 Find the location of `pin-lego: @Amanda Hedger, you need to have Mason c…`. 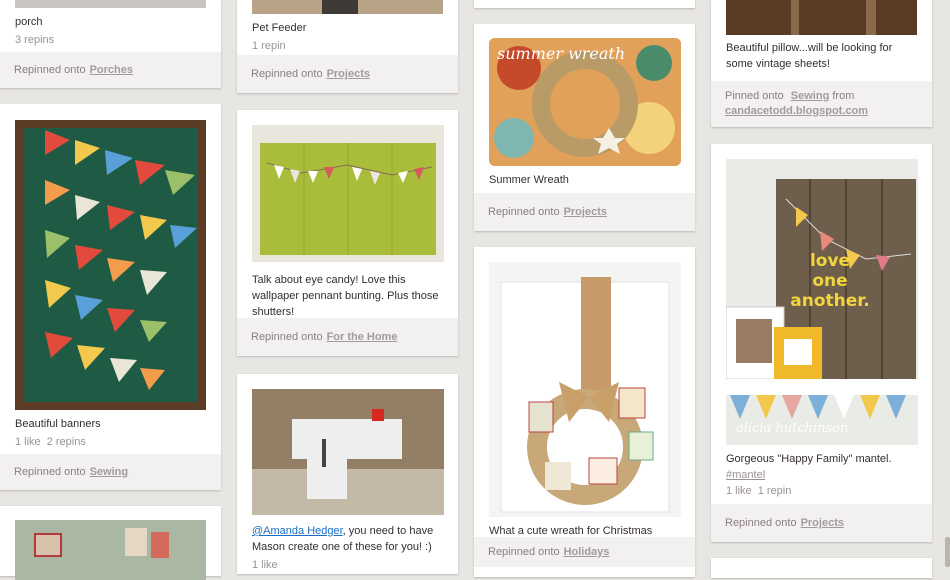

pin-lego: @Amanda Hedger, you need to have Mason c… is located at coordinates (347, 474).